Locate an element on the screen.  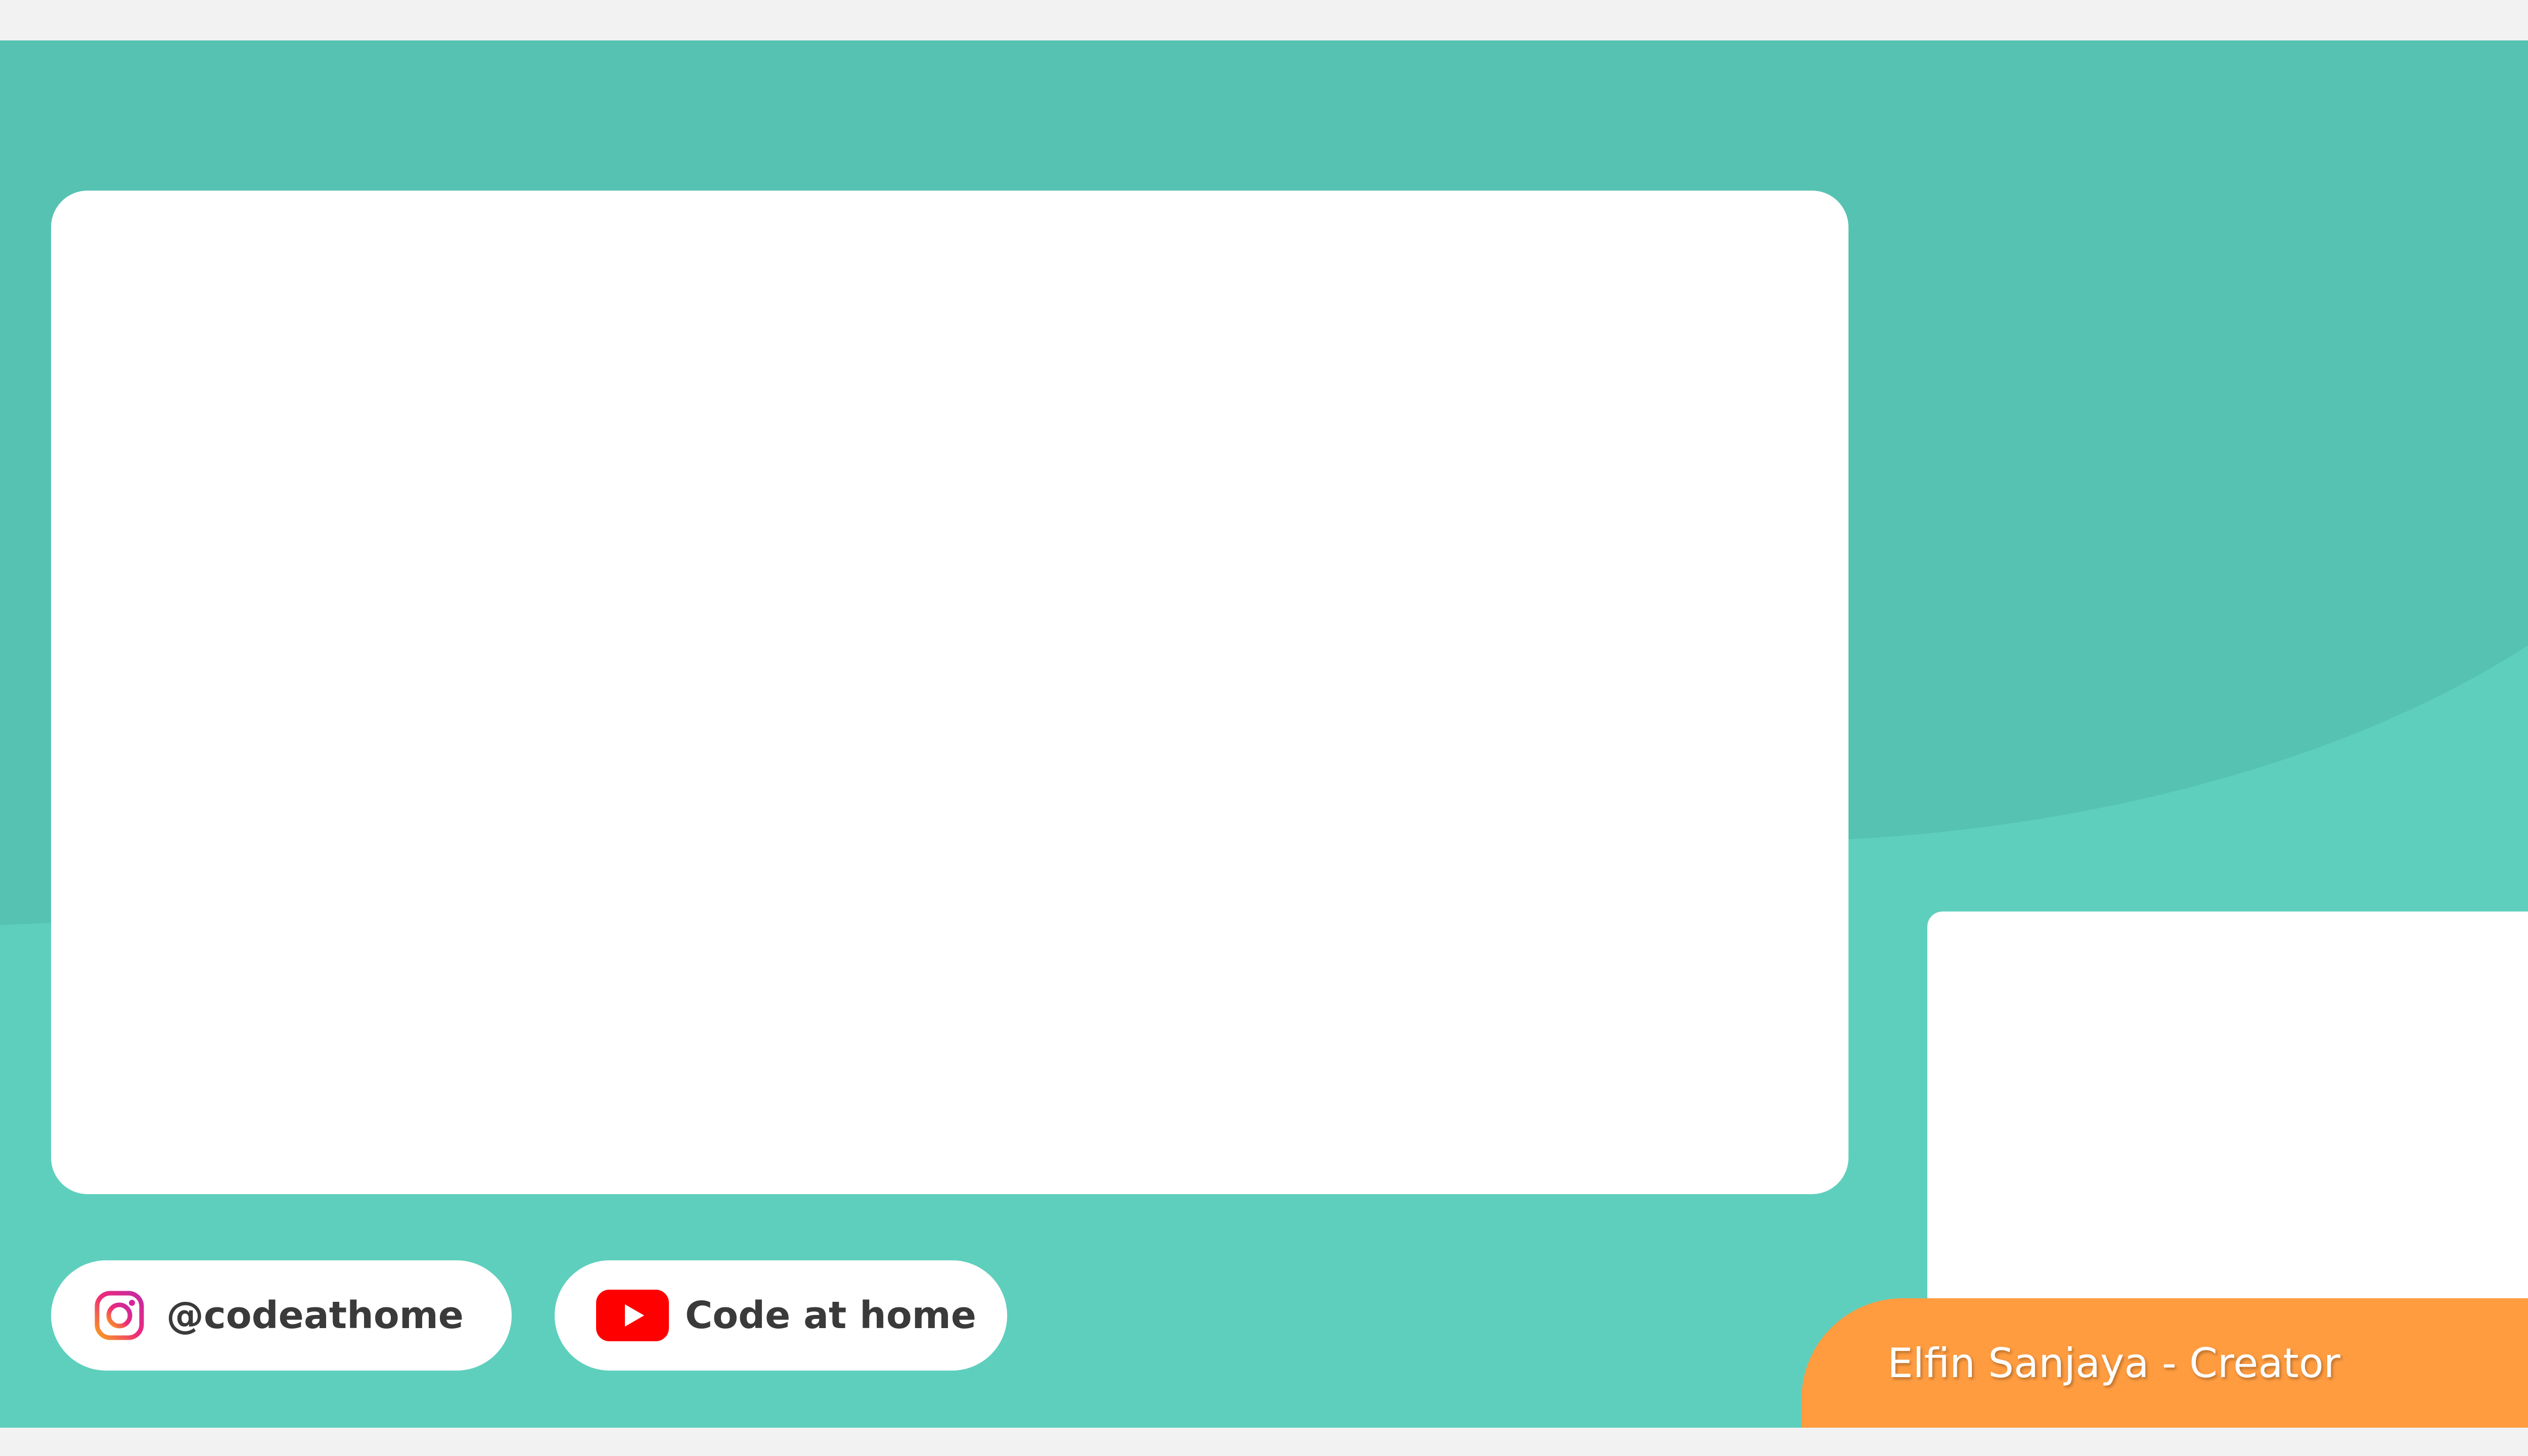
instagram-badge: @codeathome is located at coordinates (281, 1315).